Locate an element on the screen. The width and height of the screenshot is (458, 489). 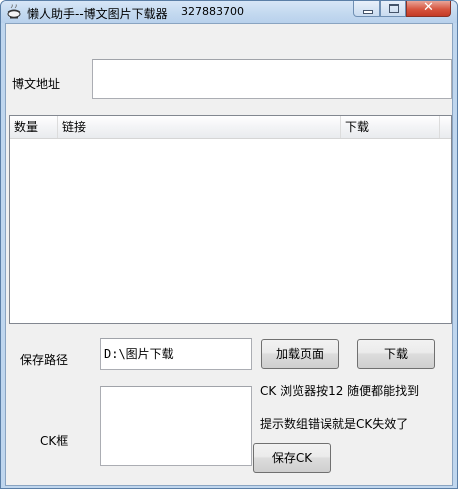
download-button: 下载 is located at coordinates (396, 354).